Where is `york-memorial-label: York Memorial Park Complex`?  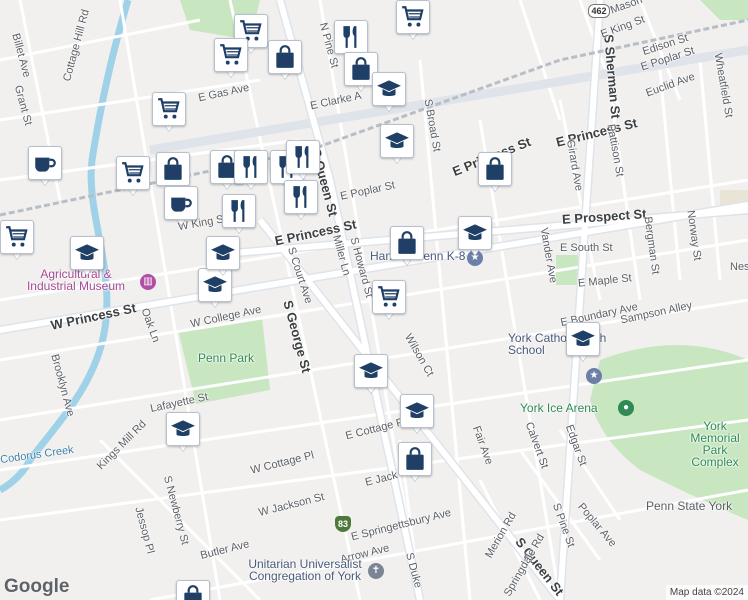
york-memorial-label: York Memorial Park Complex is located at coordinates (714, 444).